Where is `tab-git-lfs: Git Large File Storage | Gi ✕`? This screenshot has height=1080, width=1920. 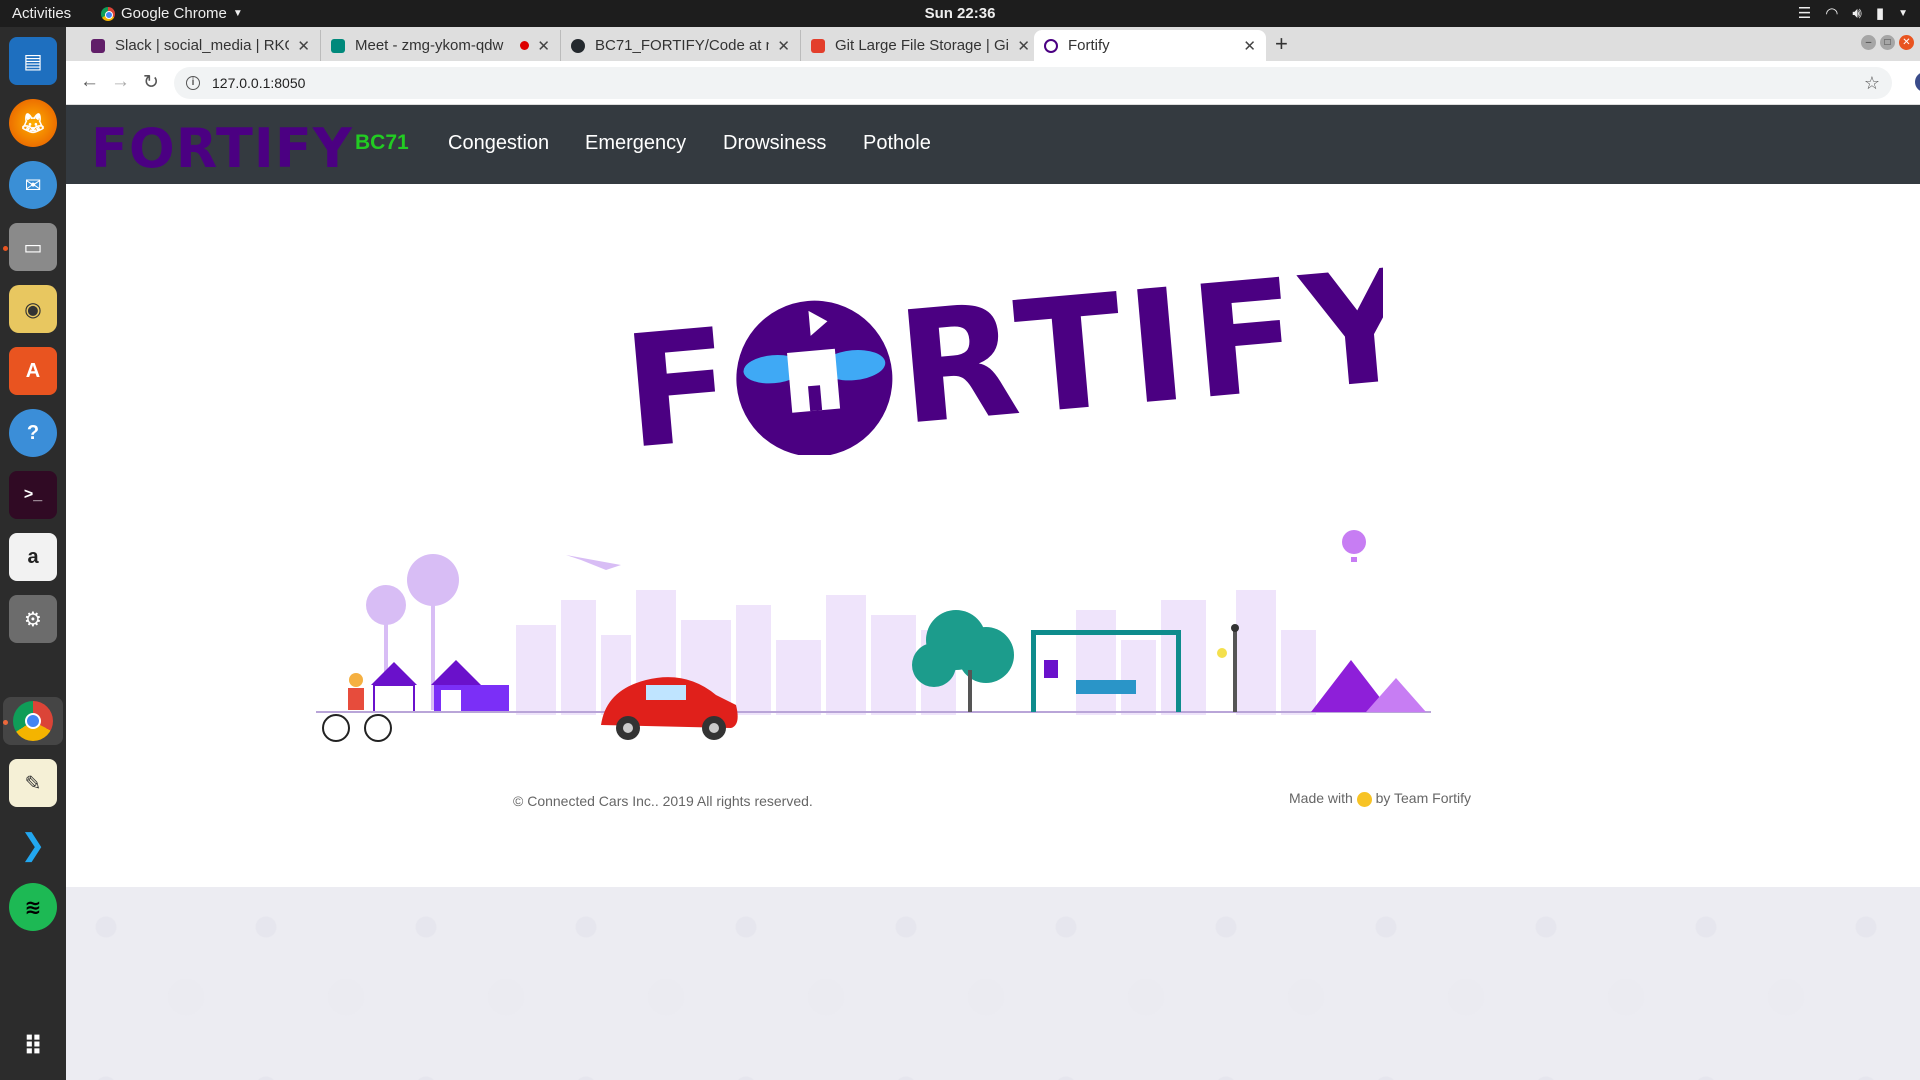 tab-git-lfs: Git Large File Storage | Gi ✕ is located at coordinates (921, 45).